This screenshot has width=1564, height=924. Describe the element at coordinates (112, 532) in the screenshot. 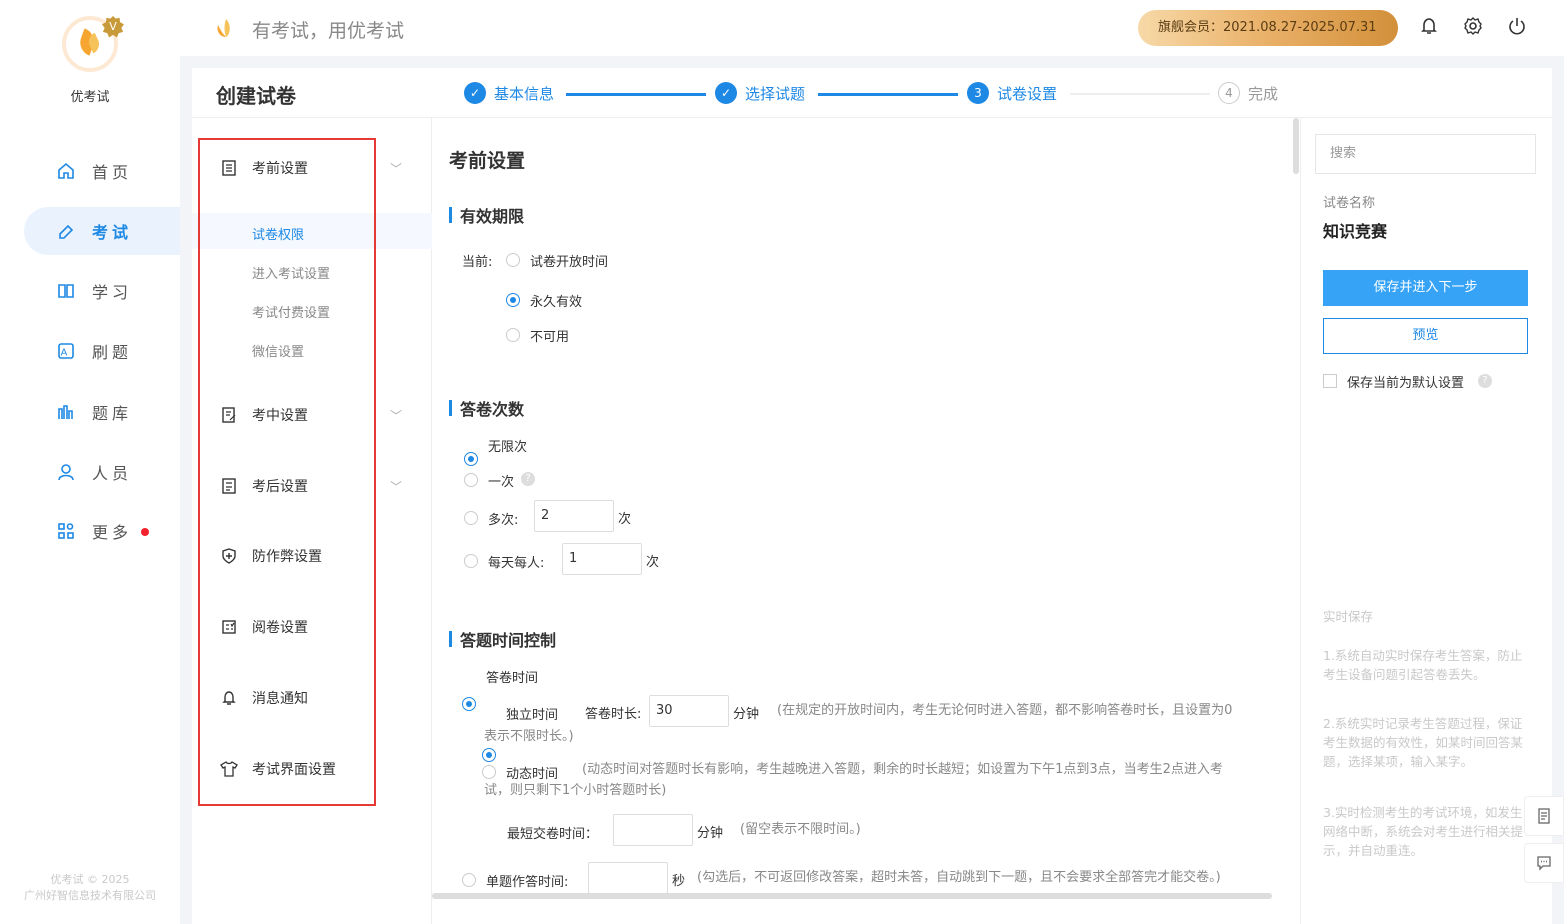

I see `nav-label: 更多` at that location.